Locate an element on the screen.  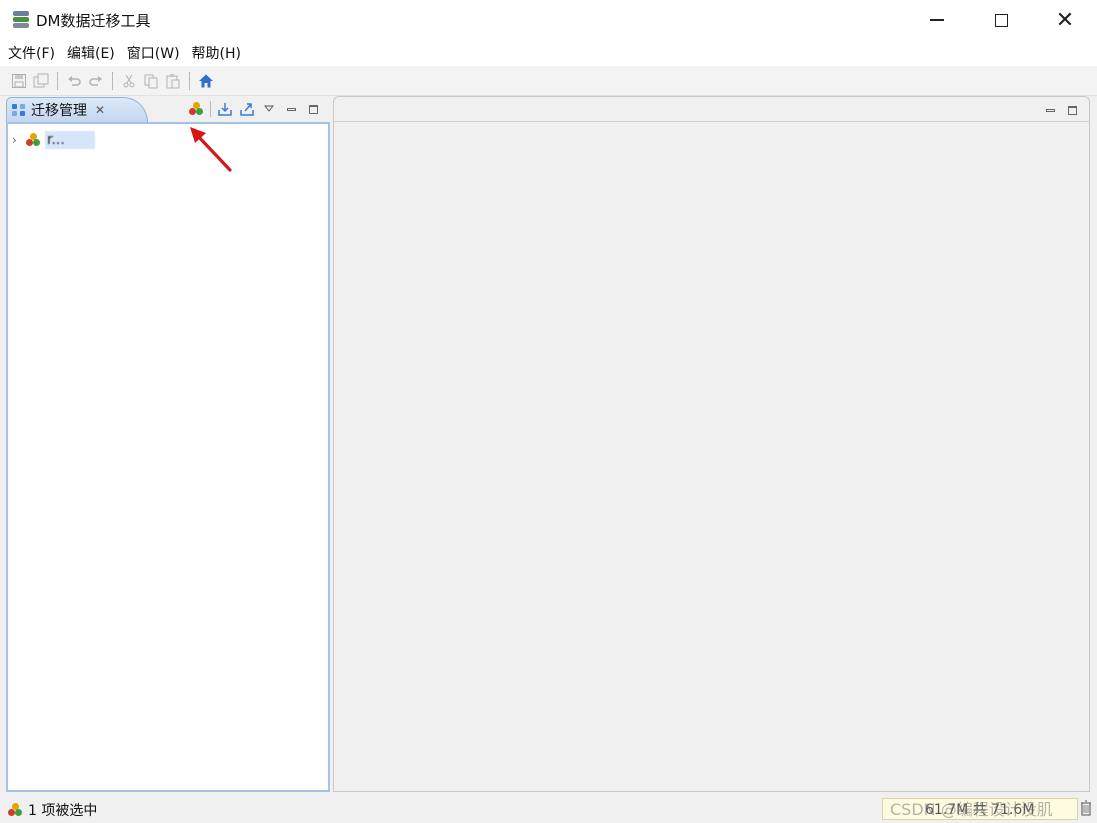
view-toolbar is located at coordinates (254, 109).